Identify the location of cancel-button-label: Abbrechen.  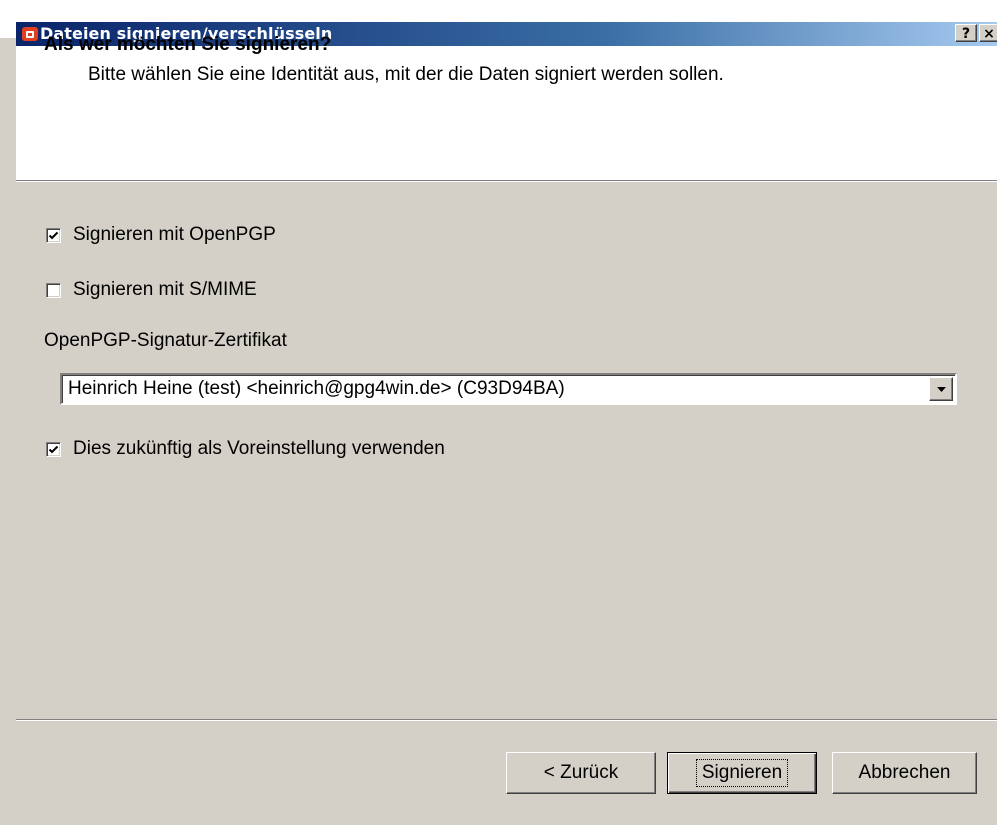
(904, 772).